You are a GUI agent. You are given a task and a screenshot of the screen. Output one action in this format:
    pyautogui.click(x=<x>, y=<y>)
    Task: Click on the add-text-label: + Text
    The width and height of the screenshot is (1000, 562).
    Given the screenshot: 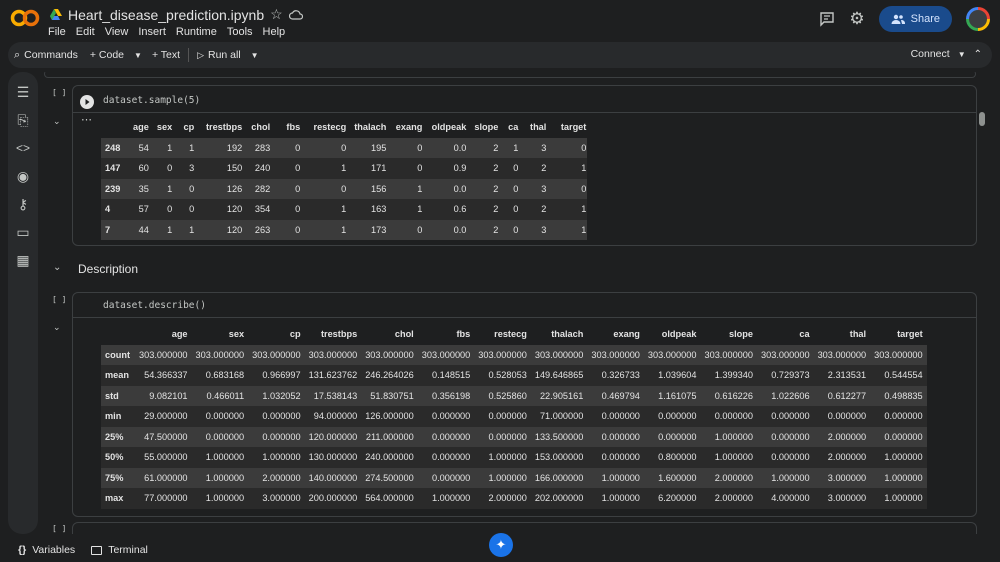 What is the action you would take?
    pyautogui.click(x=166, y=55)
    